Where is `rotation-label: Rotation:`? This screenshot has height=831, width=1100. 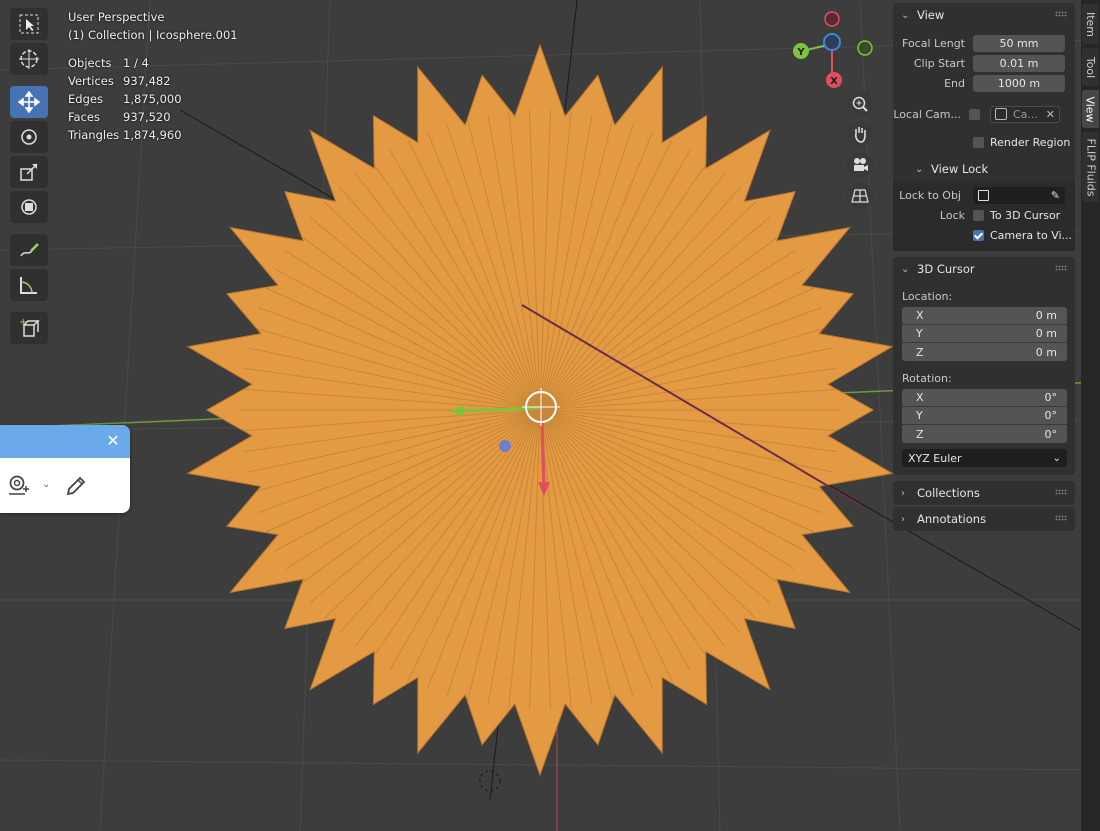 rotation-label: Rotation: is located at coordinates (927, 378).